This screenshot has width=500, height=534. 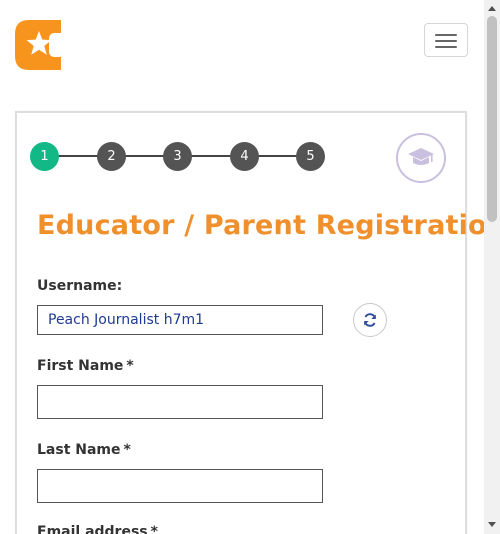 I want to click on email-label-text: Email address, so click(x=92, y=529).